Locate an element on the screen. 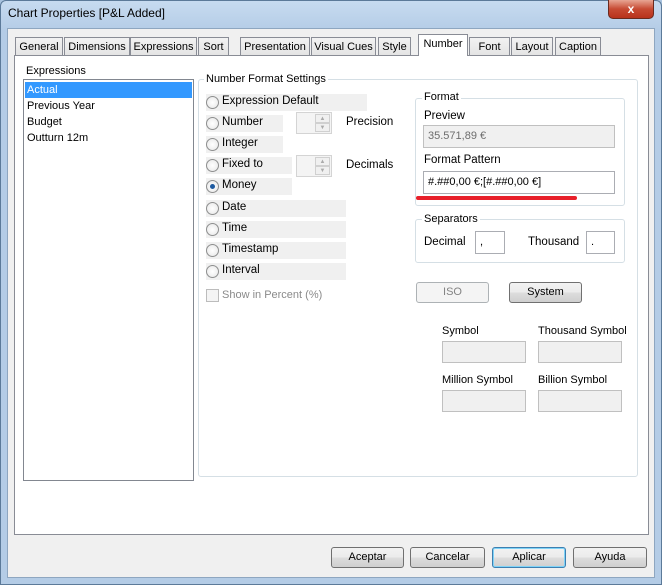 Image resolution: width=662 pixels, height=585 pixels. million-symbol-label: Million Symbol is located at coordinates (477, 380).